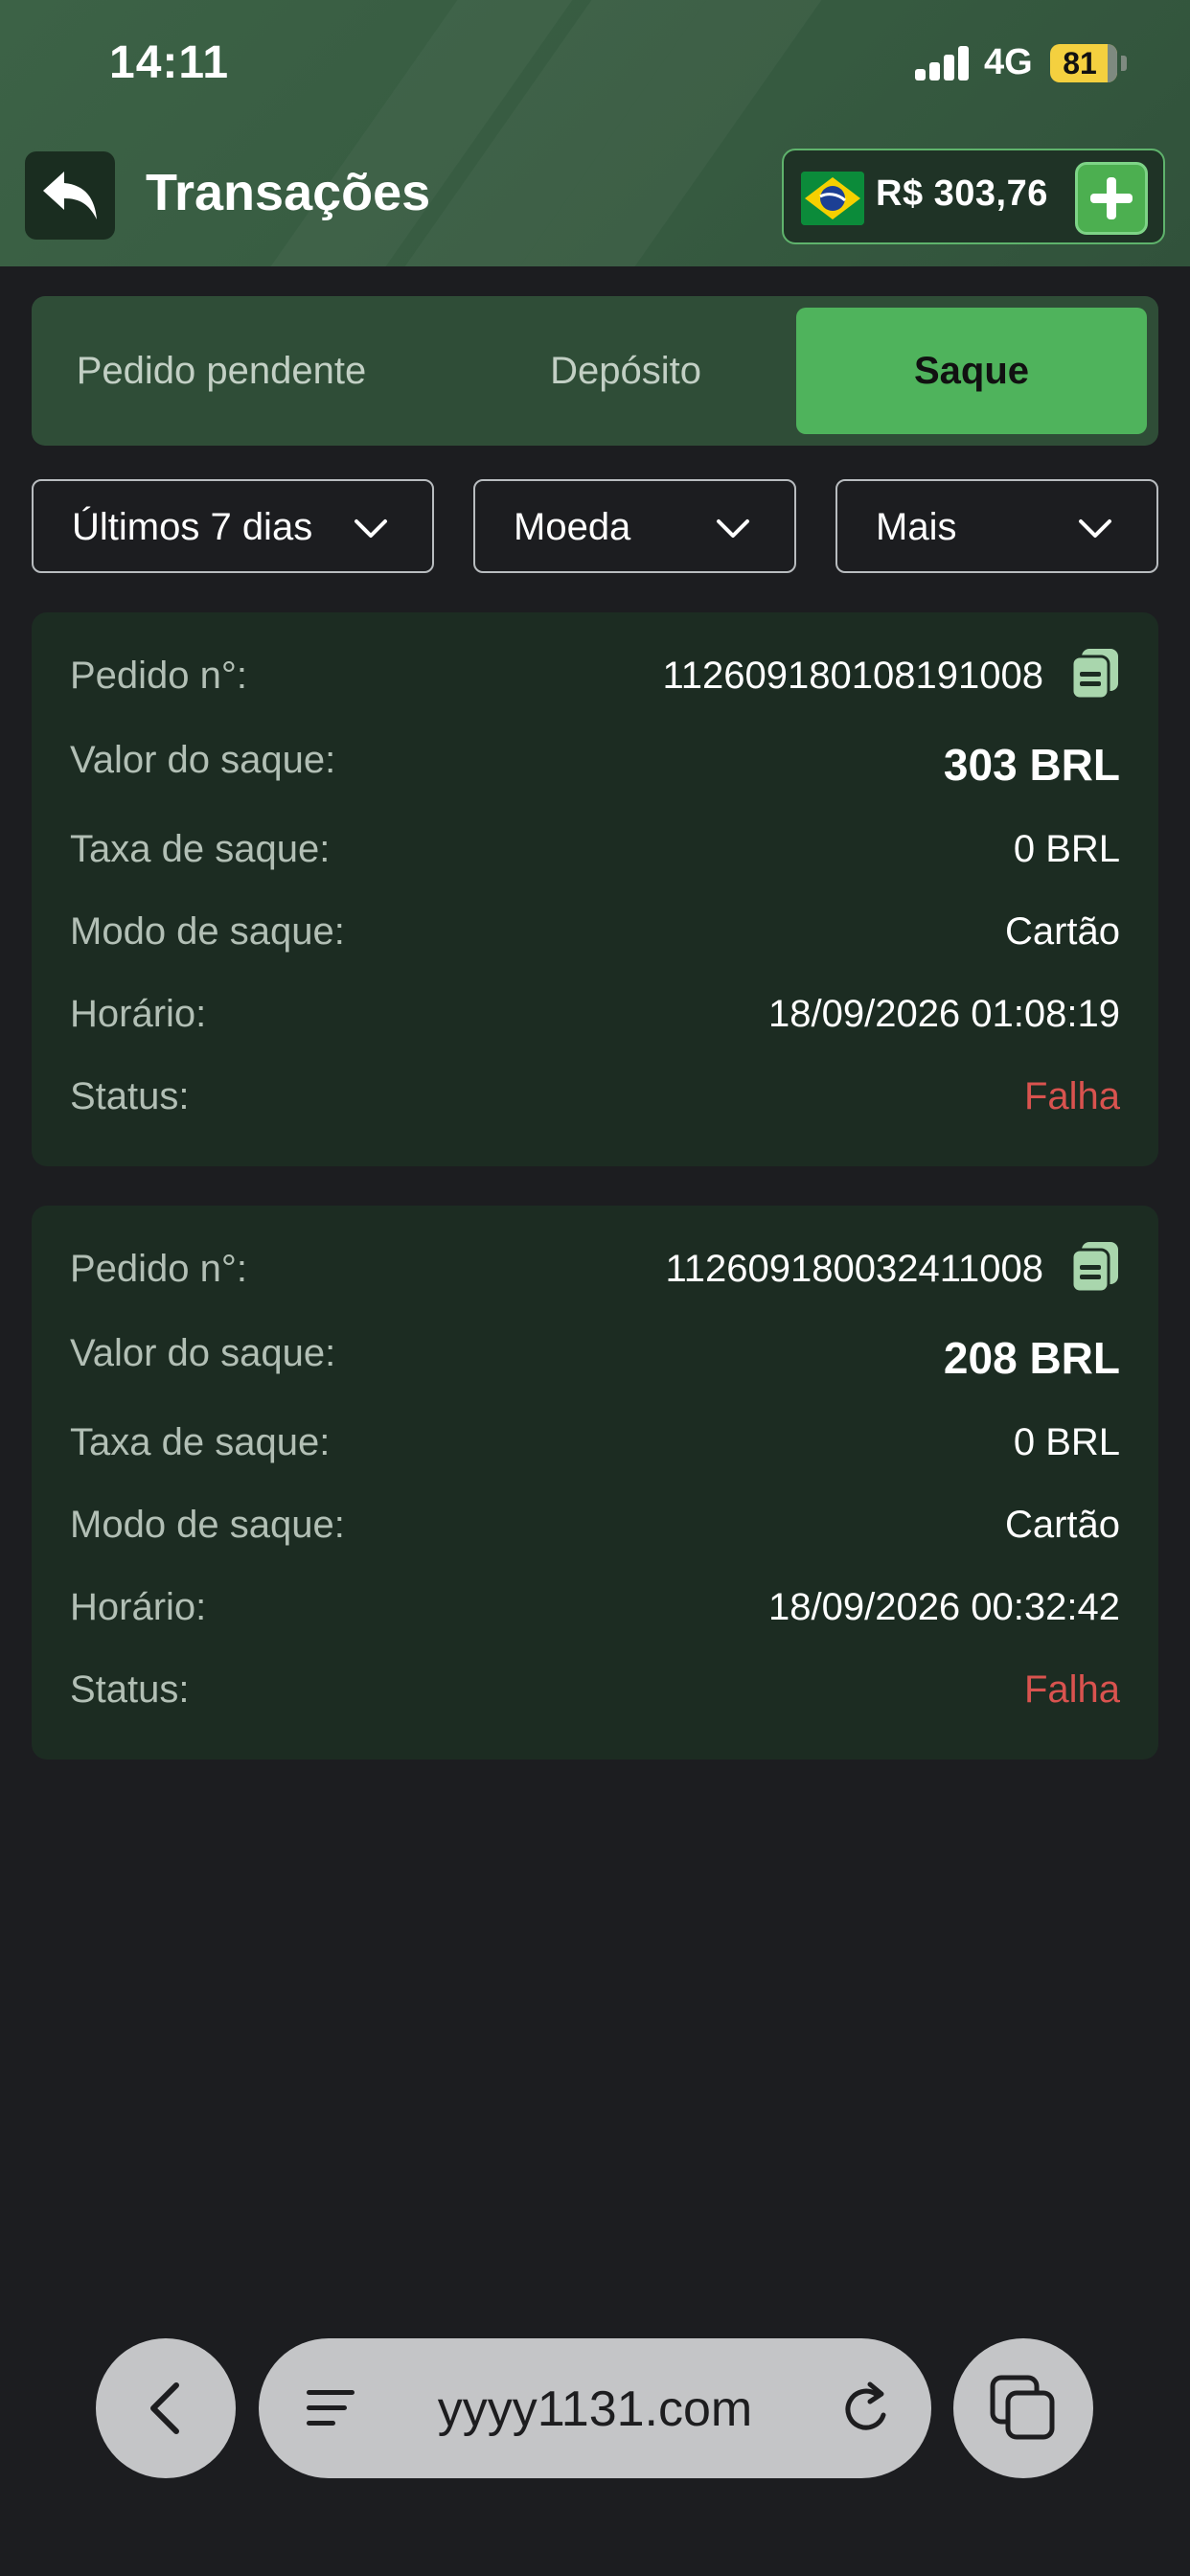  What do you see at coordinates (595, 1361) in the screenshot?
I see `amount-row: Valor do saque: 208 BRL` at bounding box center [595, 1361].